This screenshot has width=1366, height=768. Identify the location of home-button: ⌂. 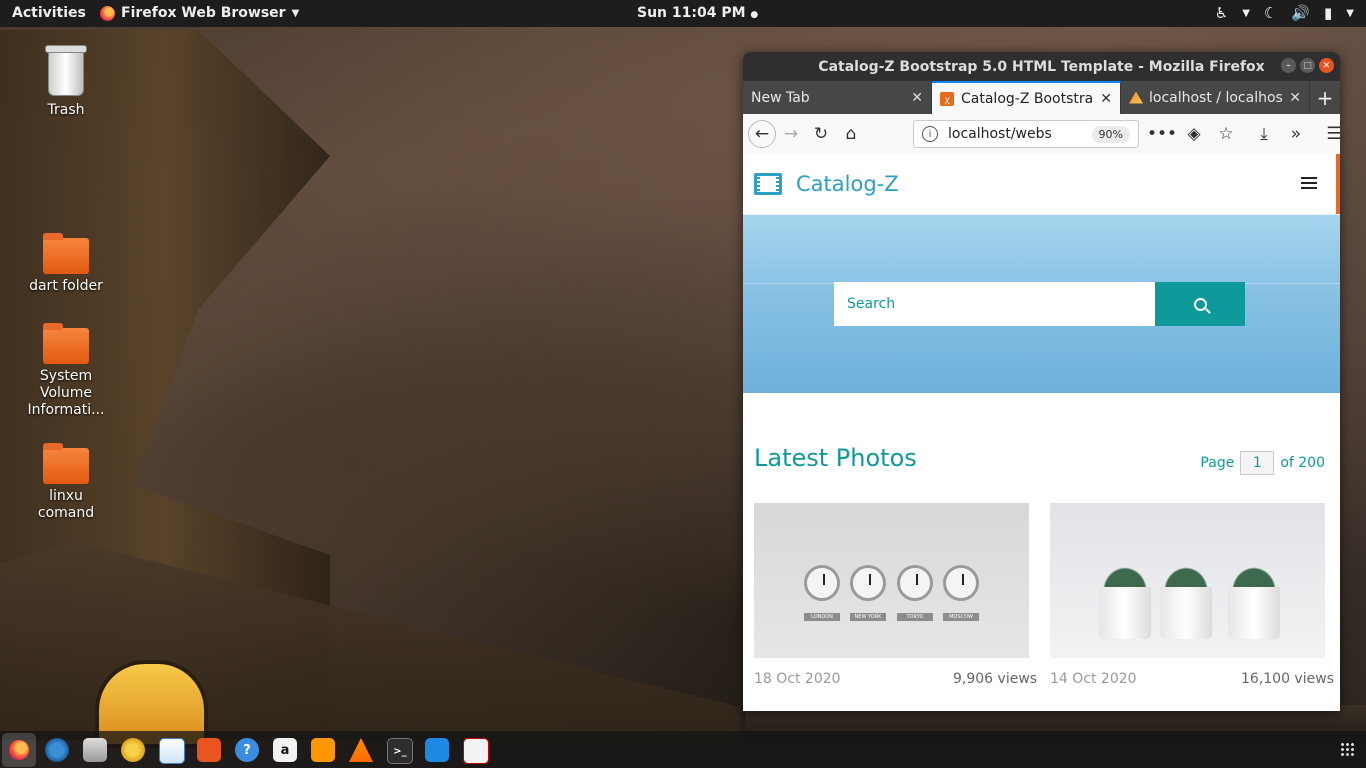
(851, 134).